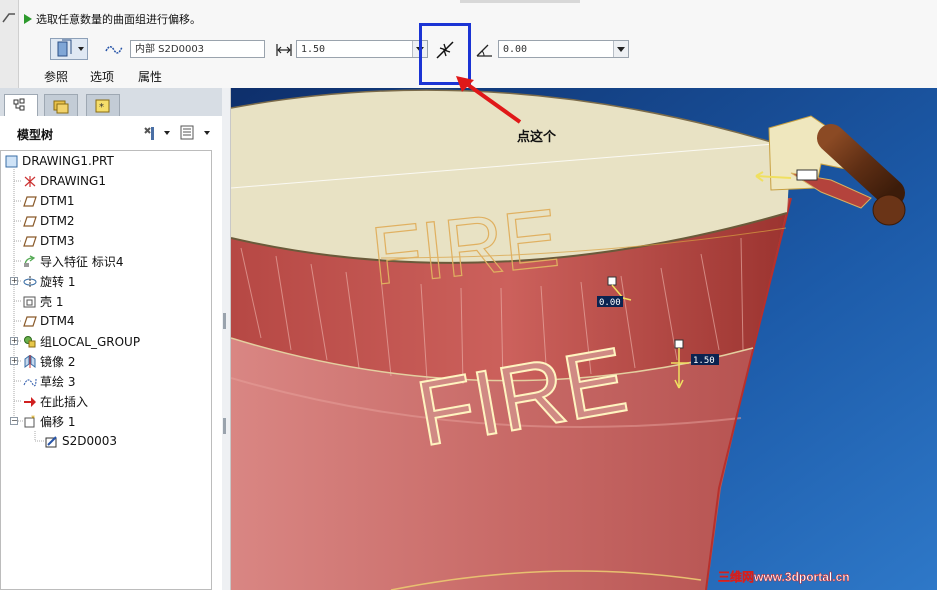 The image size is (937, 590). I want to click on tree-item-section: S2D0003, so click(81, 441).